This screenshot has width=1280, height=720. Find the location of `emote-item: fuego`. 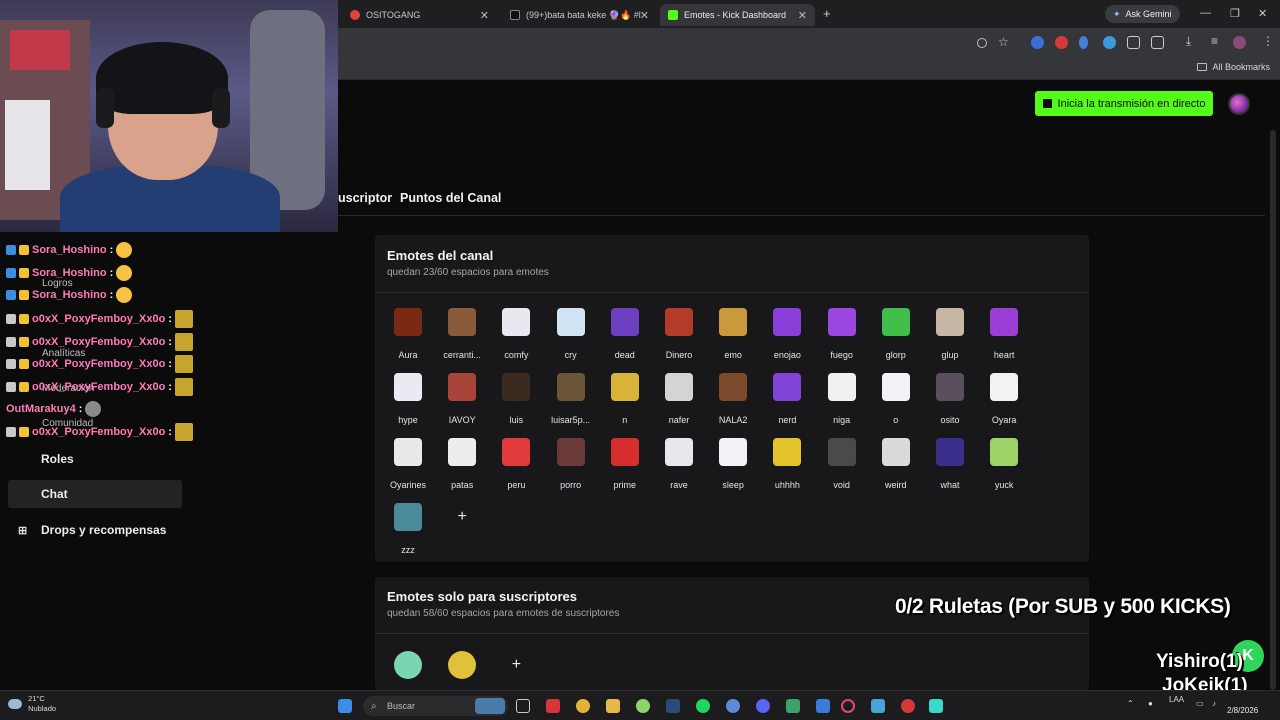

emote-item: fuego is located at coordinates (842, 338).